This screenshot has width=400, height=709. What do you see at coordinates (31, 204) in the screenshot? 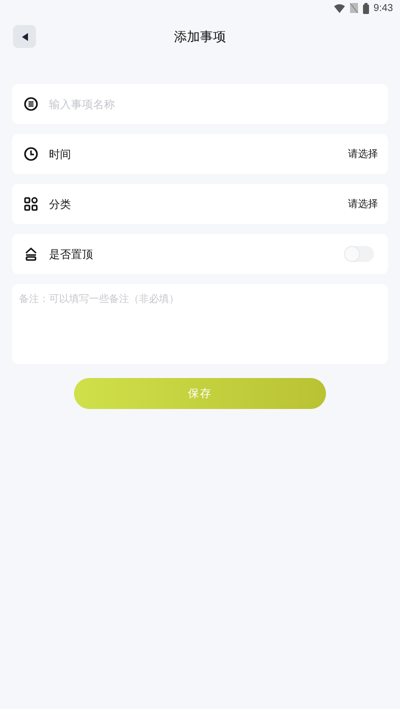
I see `grid-icon` at bounding box center [31, 204].